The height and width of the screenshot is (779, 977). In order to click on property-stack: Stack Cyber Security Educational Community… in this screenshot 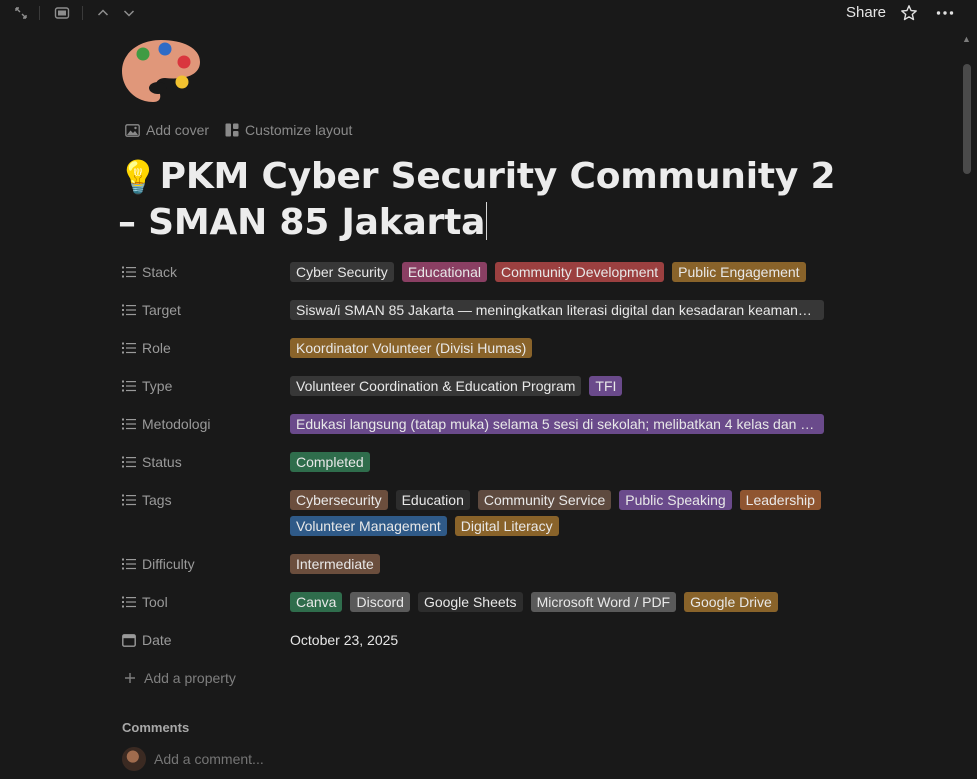, I will do `click(482, 278)`.